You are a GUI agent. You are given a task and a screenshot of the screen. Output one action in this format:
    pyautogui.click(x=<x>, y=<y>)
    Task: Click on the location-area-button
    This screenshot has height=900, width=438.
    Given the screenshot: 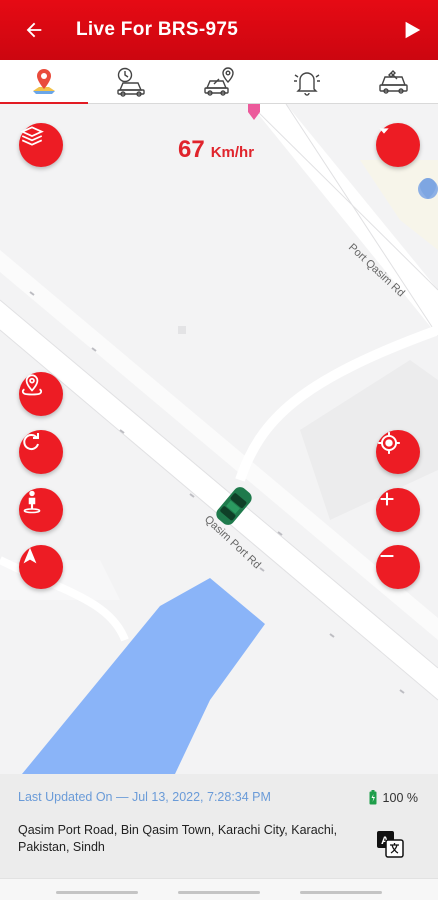 What is the action you would take?
    pyautogui.click(x=41, y=394)
    